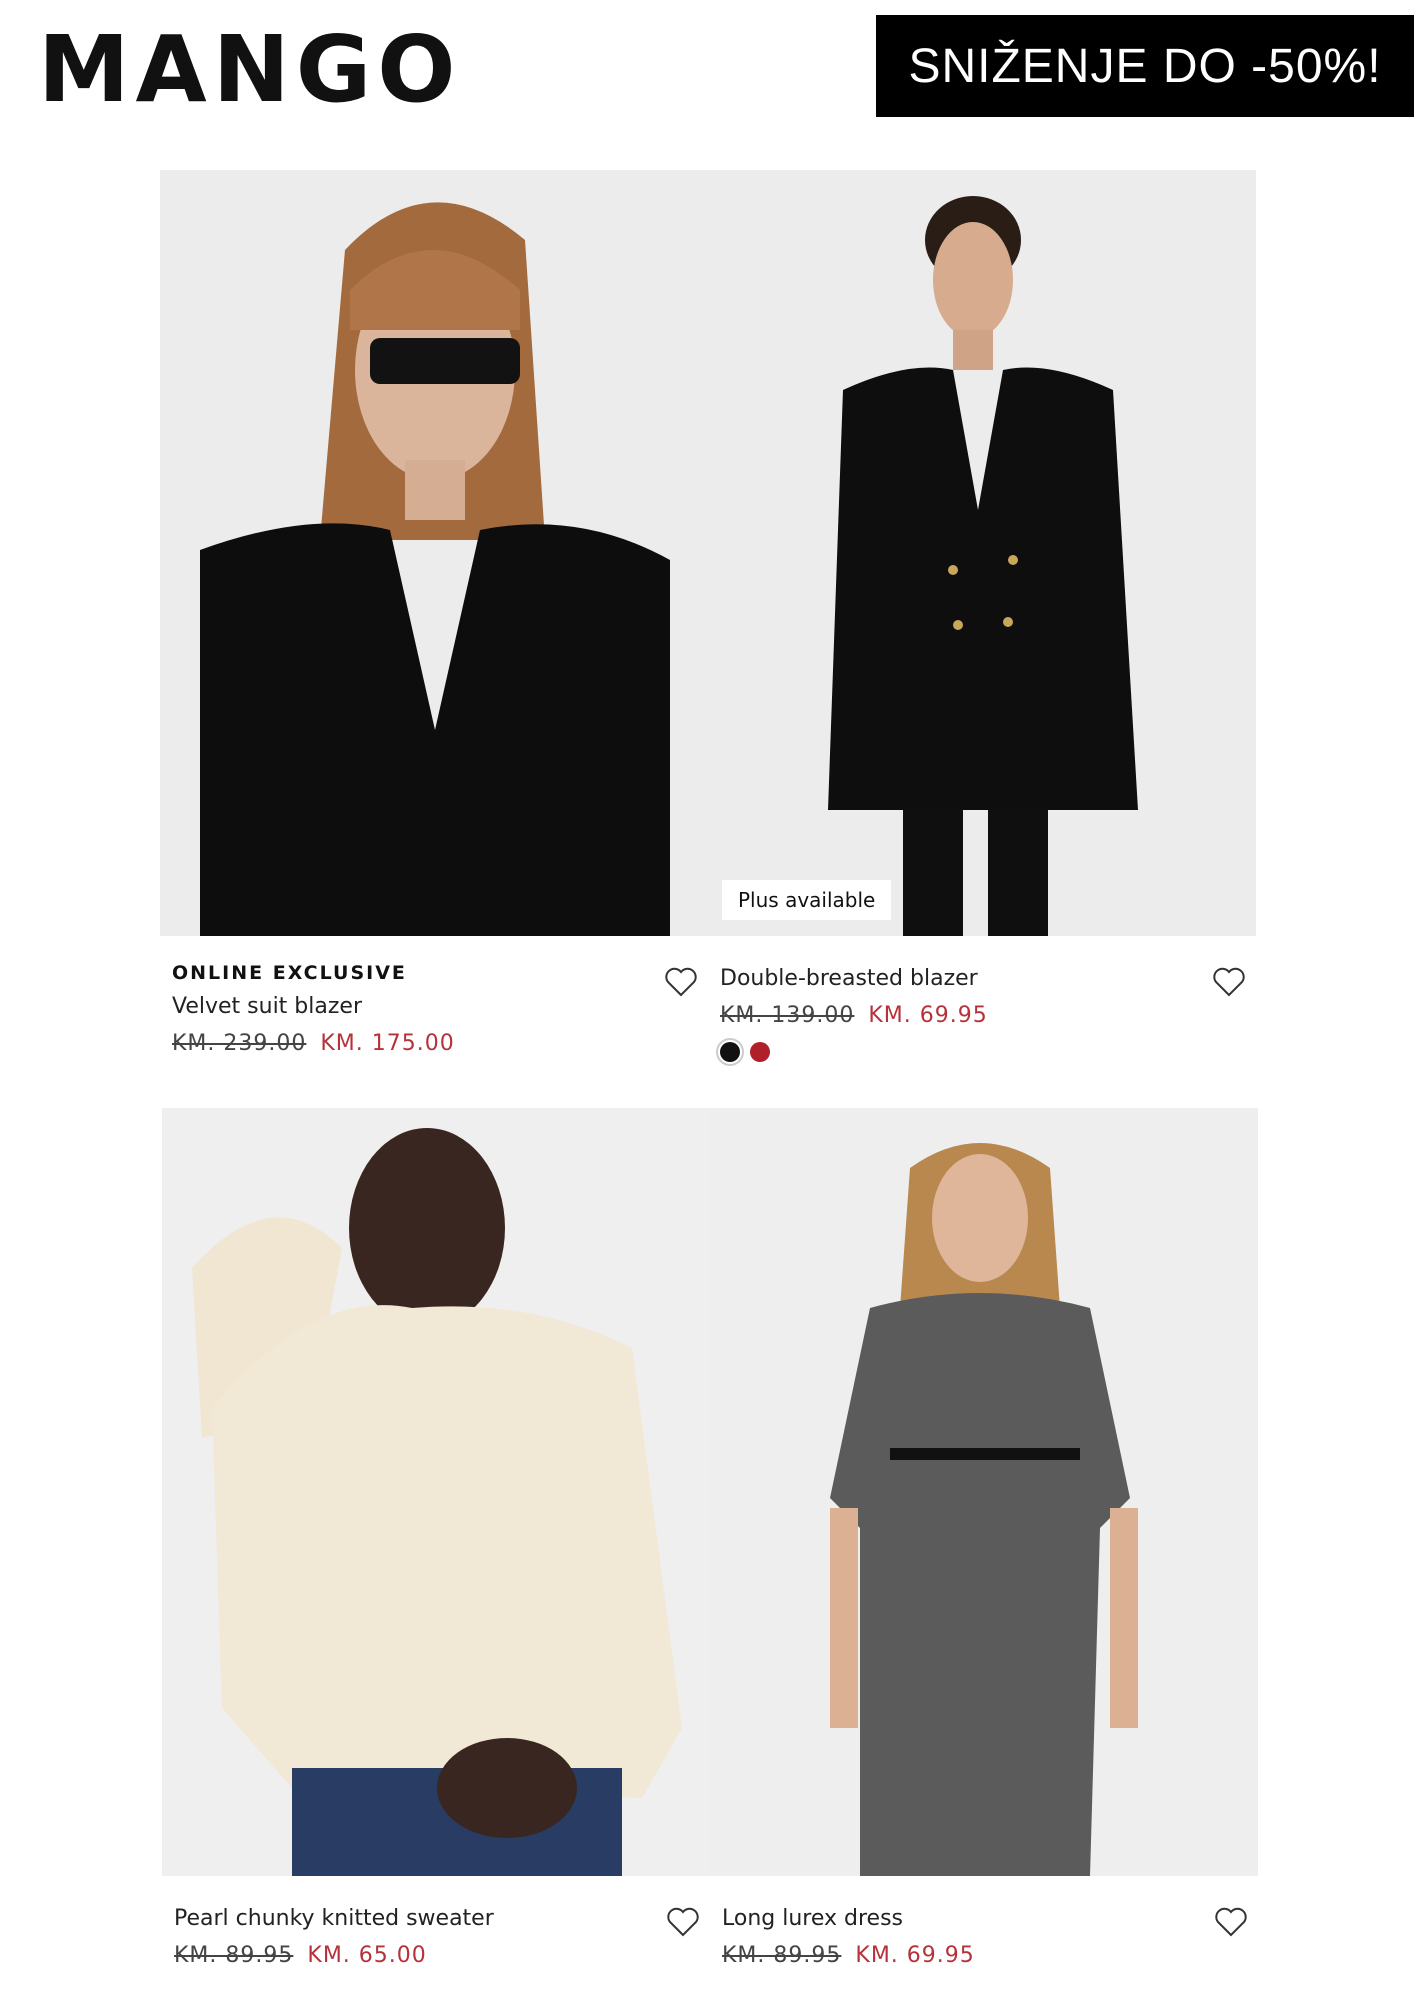 The width and height of the screenshot is (1414, 2000). I want to click on original-price: KM. 239.00, so click(239, 1043).